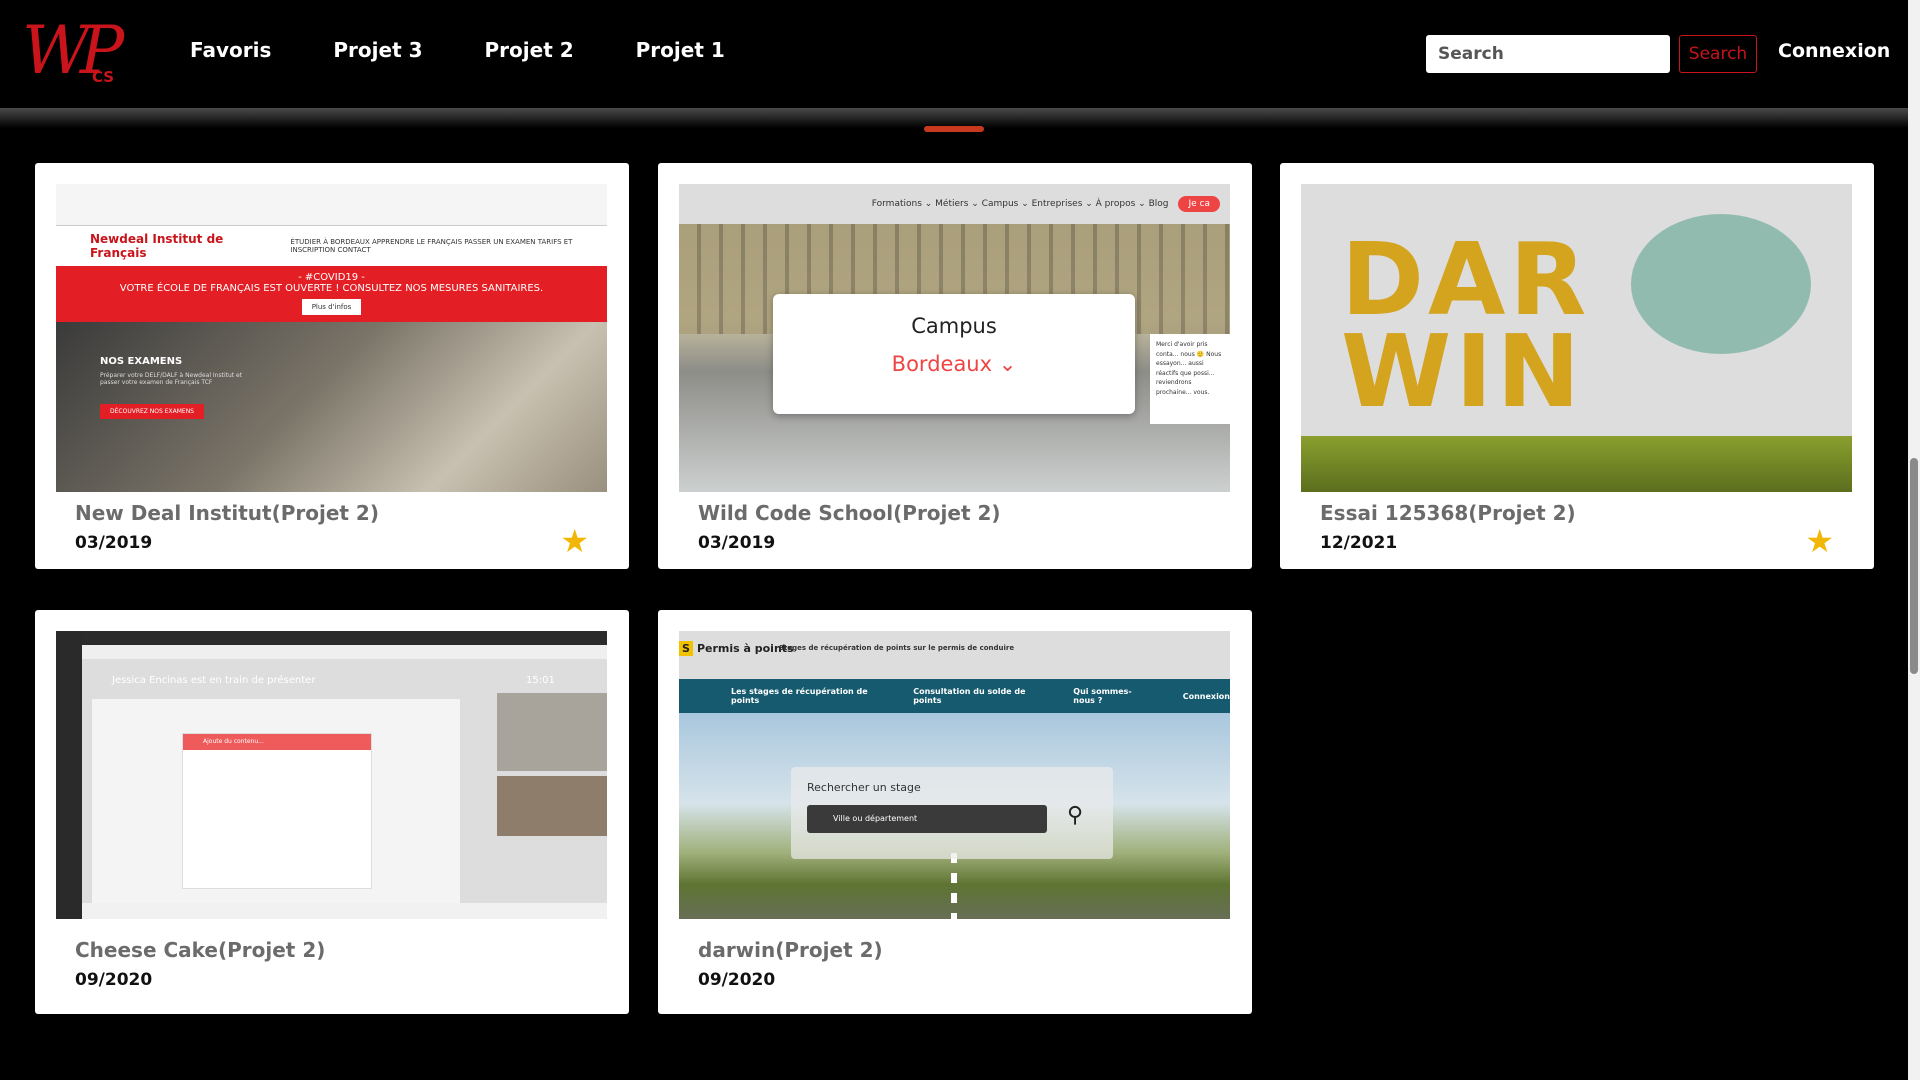  I want to click on login-link: Connexion, so click(1834, 51).